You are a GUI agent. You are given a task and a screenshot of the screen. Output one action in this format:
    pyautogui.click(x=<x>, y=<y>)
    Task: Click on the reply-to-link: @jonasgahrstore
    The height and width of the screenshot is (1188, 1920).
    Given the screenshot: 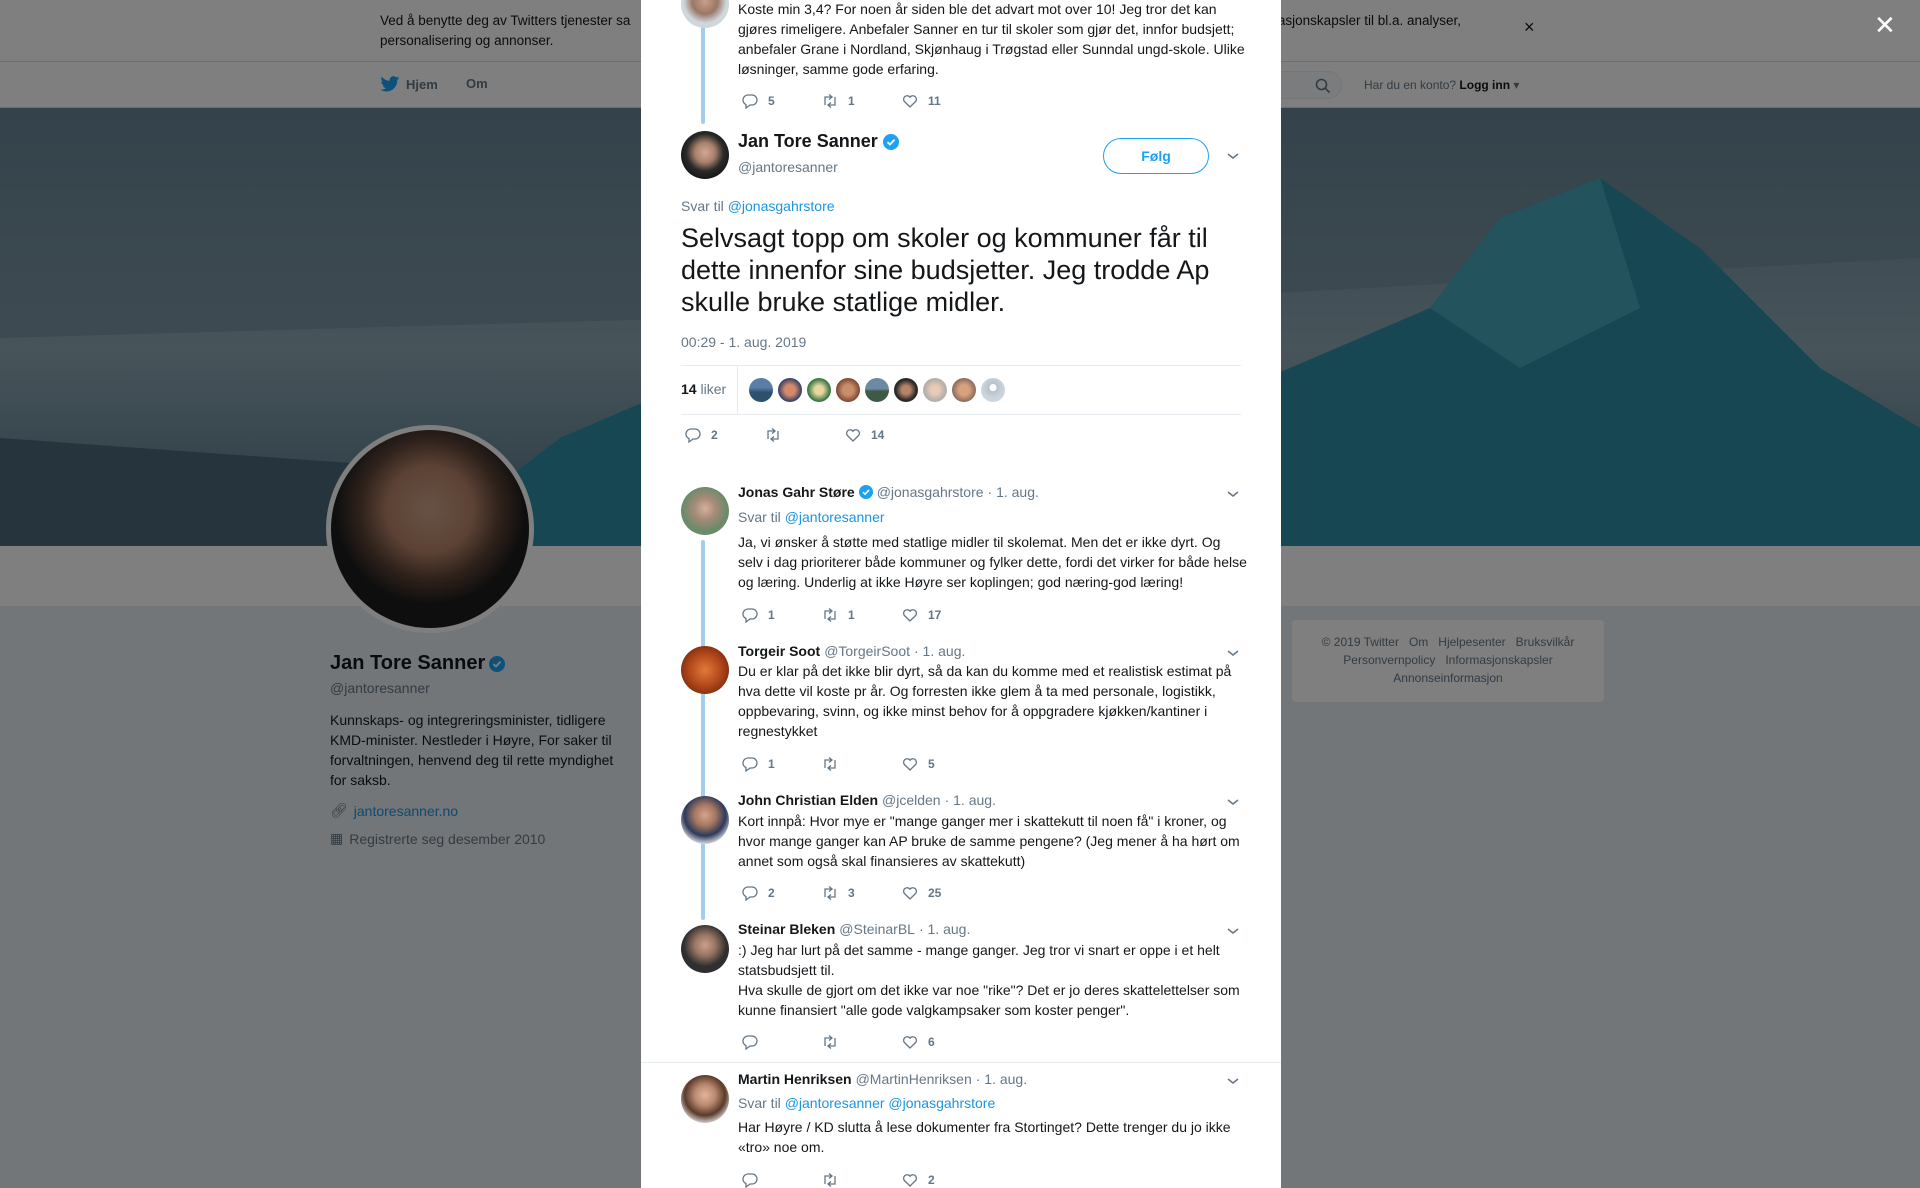 What is the action you would take?
    pyautogui.click(x=781, y=206)
    